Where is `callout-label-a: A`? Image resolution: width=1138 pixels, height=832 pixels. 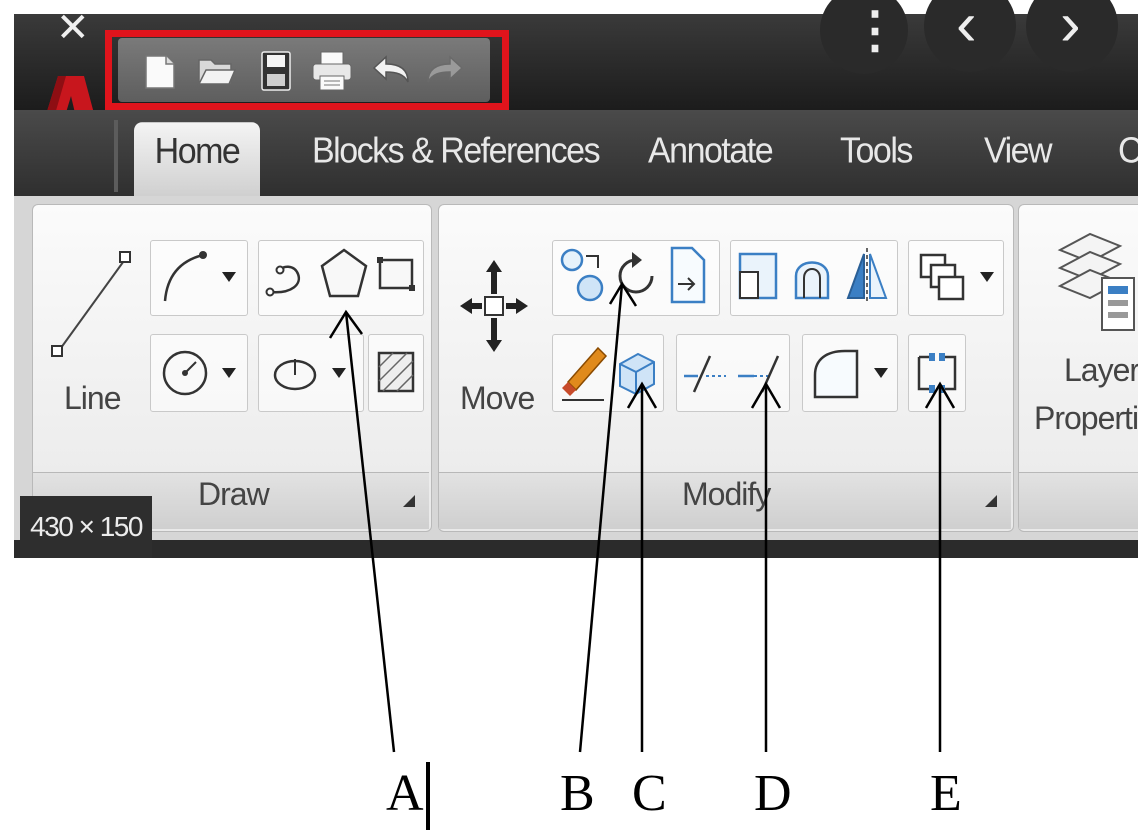 callout-label-a: A is located at coordinates (405, 793).